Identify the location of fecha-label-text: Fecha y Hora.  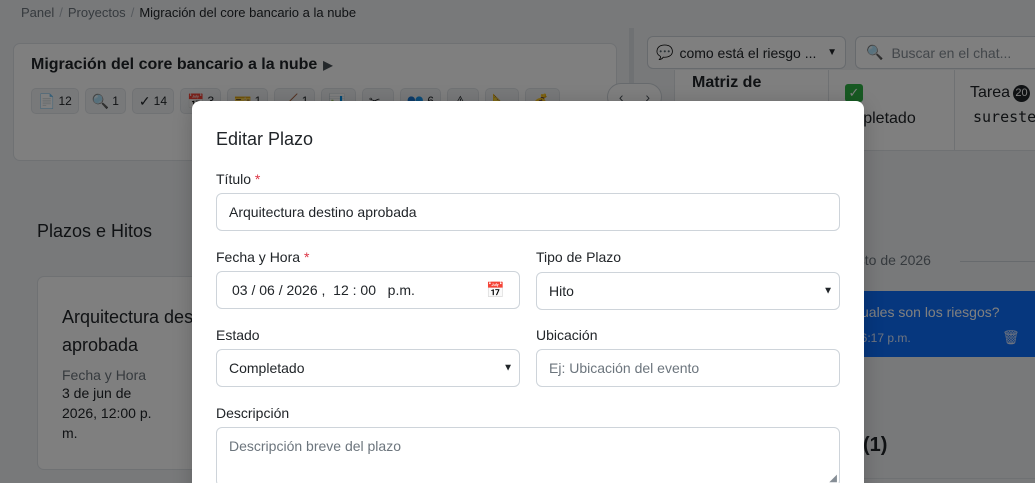
(258, 257).